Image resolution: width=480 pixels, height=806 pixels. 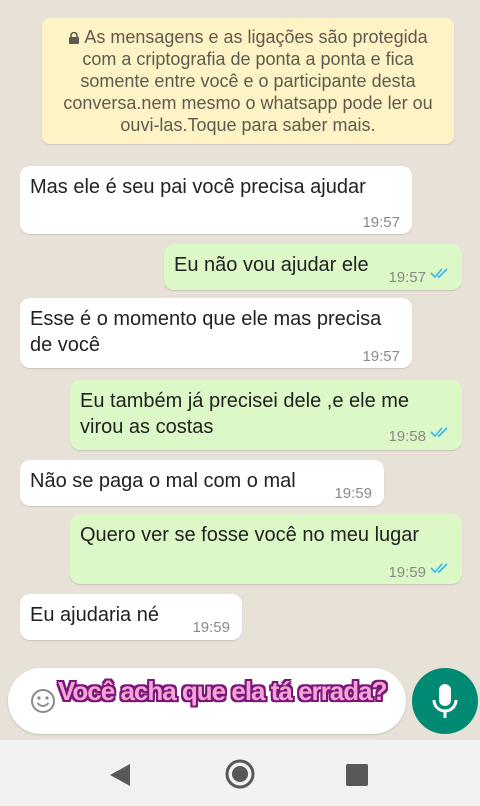 I want to click on send-voice-button, so click(x=445, y=701).